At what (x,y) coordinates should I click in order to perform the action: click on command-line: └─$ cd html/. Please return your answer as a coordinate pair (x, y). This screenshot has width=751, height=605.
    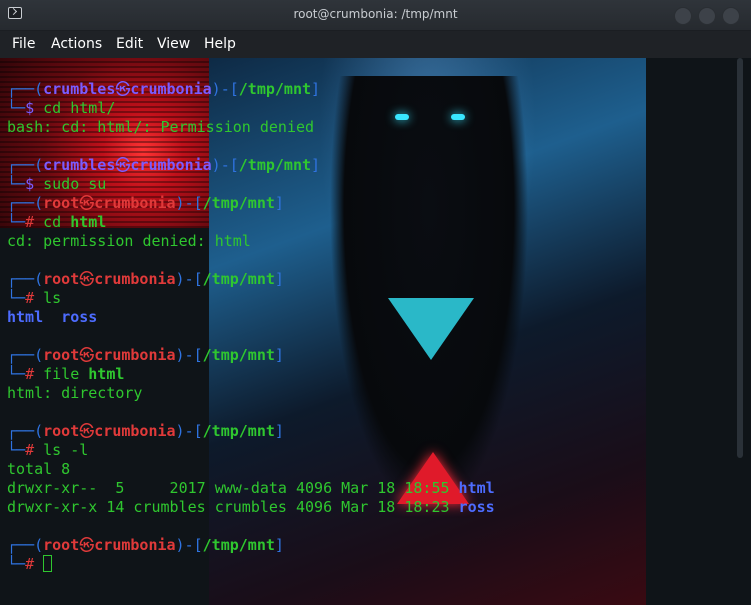
    Looking at the image, I should click on (61, 108).